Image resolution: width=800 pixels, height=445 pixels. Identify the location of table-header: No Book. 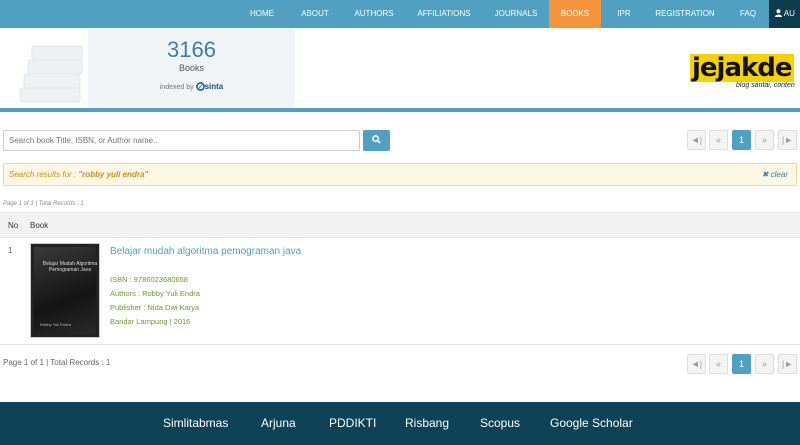
(400, 225).